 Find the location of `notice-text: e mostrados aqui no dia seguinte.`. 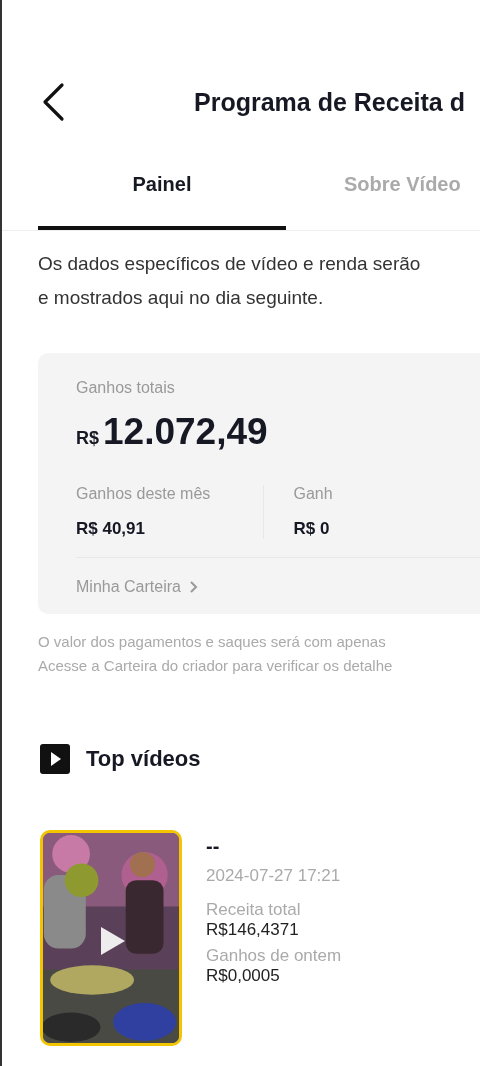

notice-text: e mostrados aqui no dia seguinte. is located at coordinates (181, 298).